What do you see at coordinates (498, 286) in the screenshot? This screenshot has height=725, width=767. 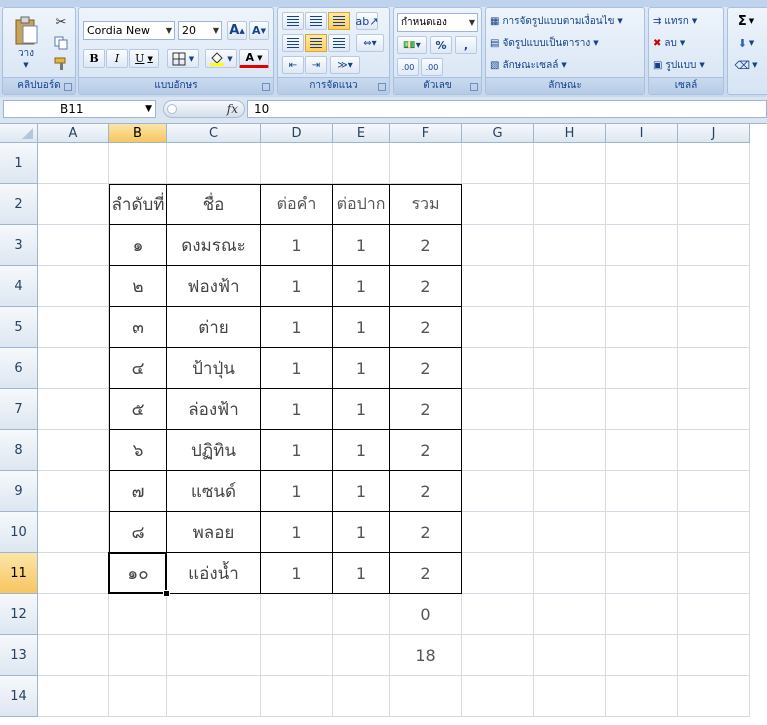 I see `cell-g4` at bounding box center [498, 286].